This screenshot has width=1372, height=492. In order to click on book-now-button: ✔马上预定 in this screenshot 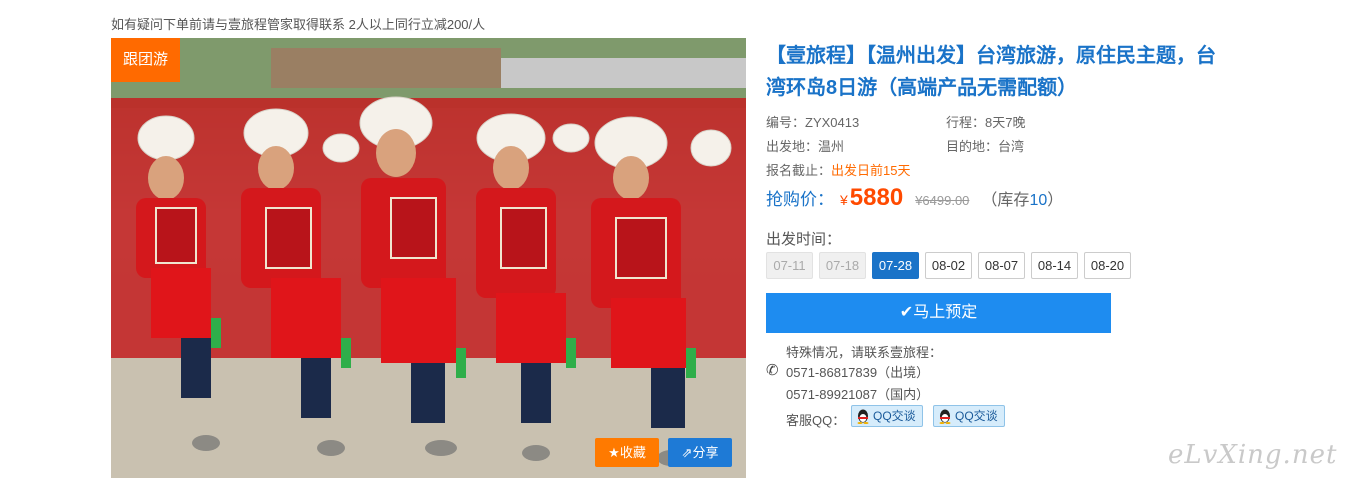, I will do `click(938, 313)`.